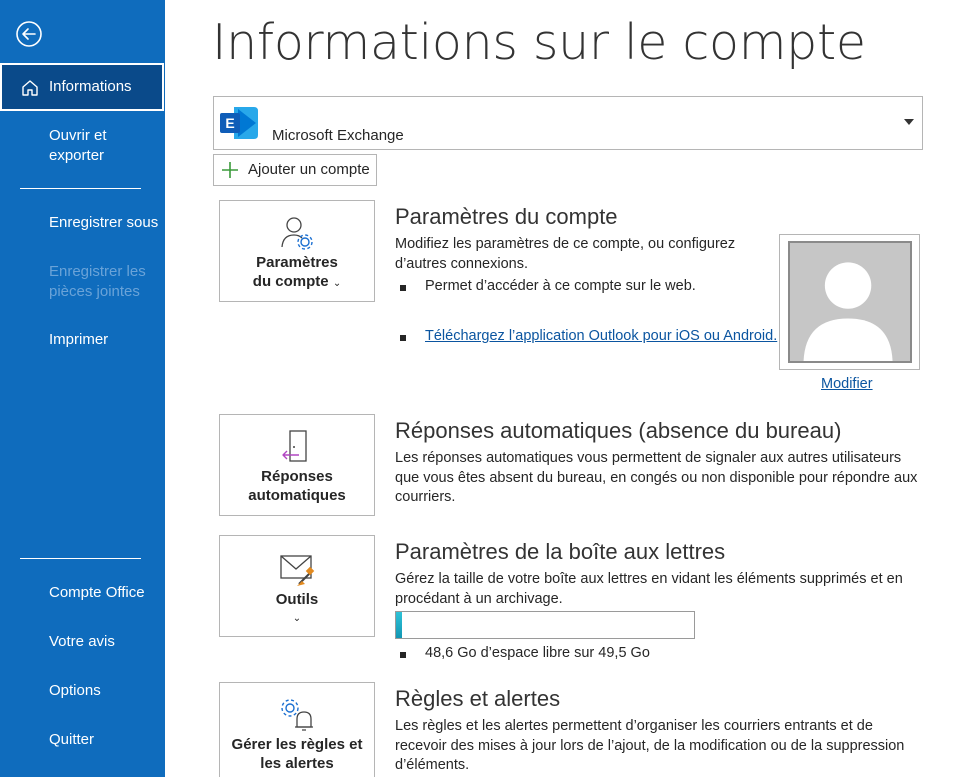 The height and width of the screenshot is (777, 960). What do you see at coordinates (75, 690) in the screenshot?
I see `sidebar-item-label: Options` at bounding box center [75, 690].